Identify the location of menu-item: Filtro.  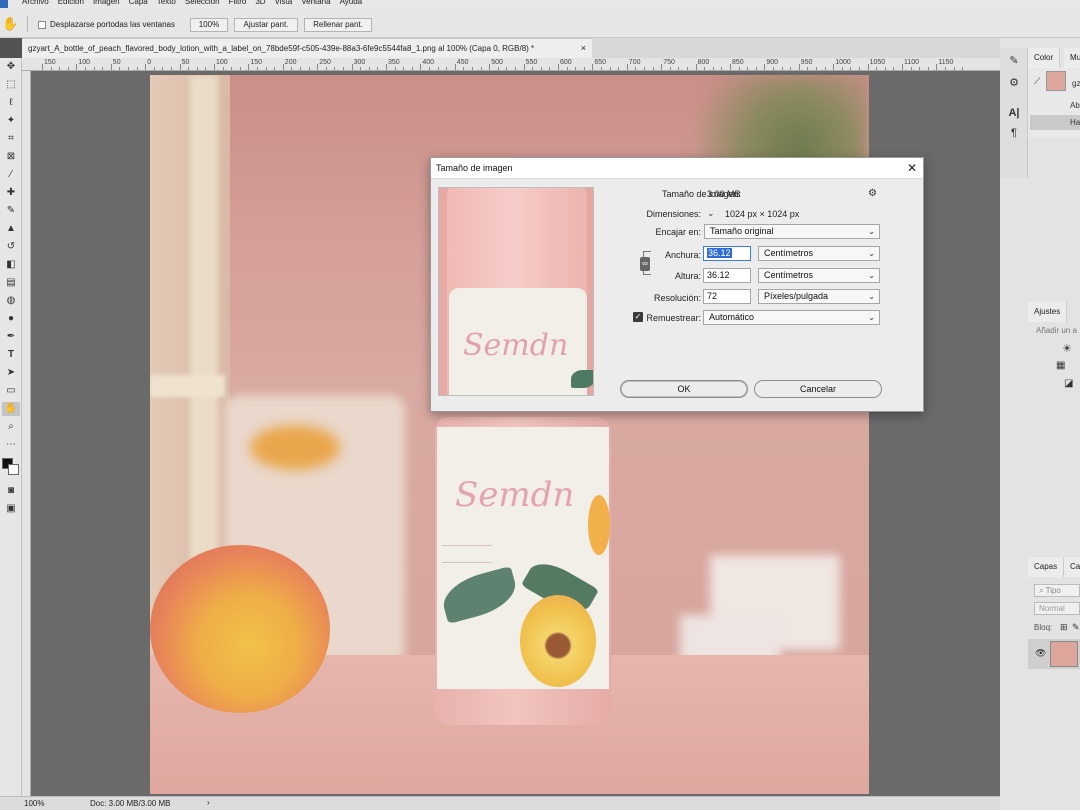
(238, 3).